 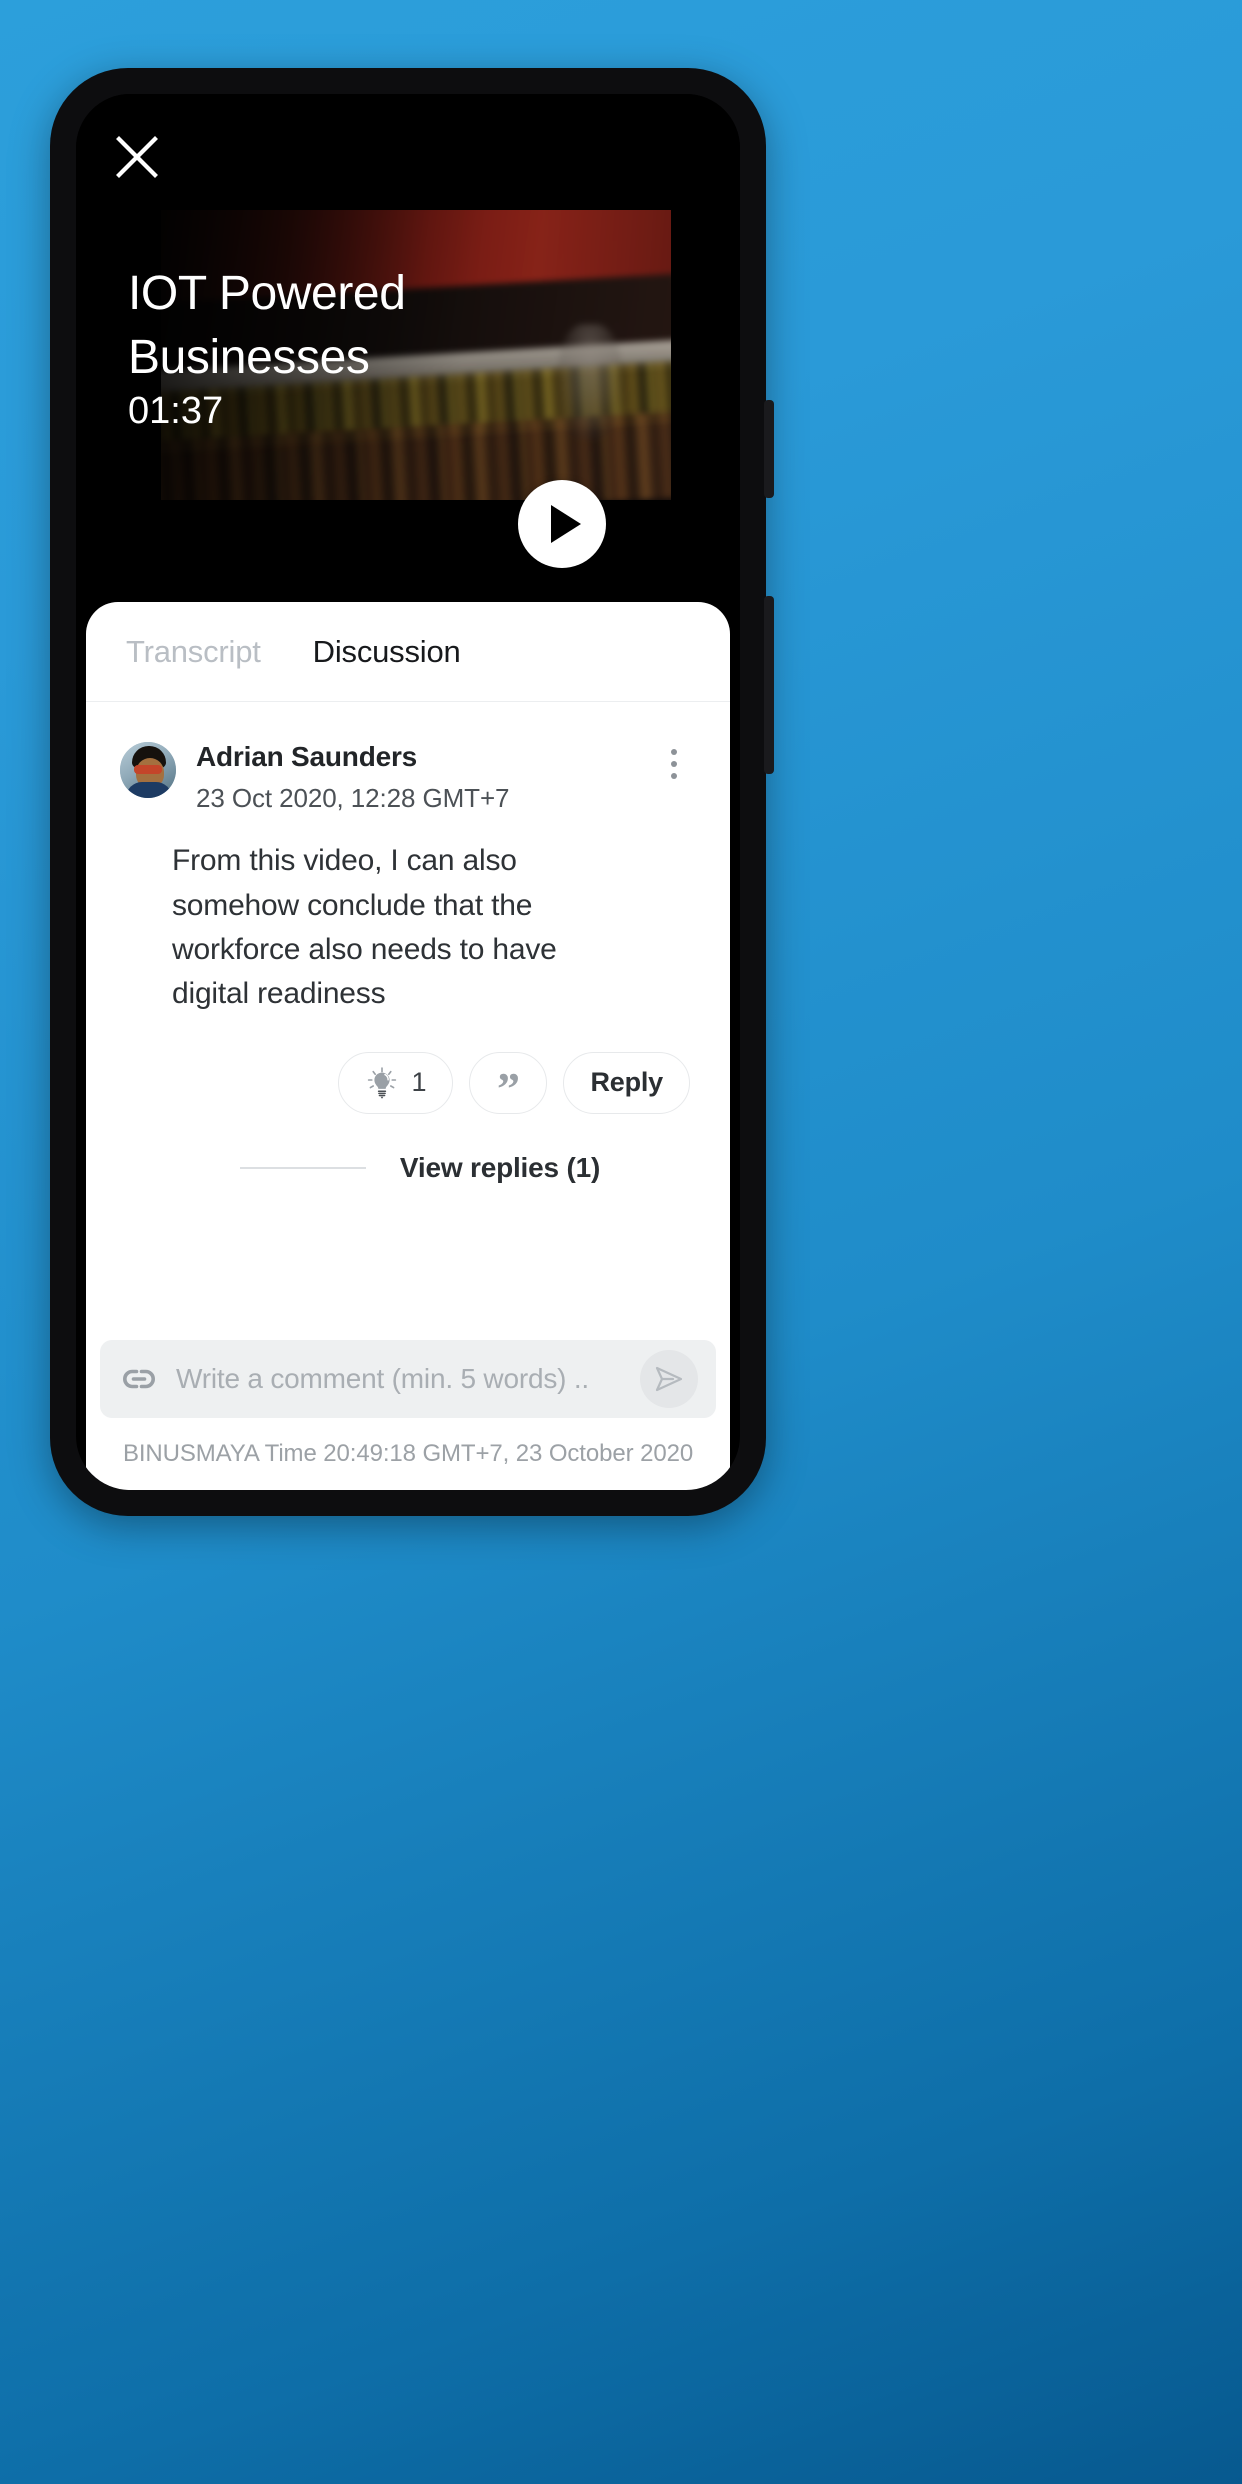 I want to click on video-duration: 01:37, so click(x=176, y=411).